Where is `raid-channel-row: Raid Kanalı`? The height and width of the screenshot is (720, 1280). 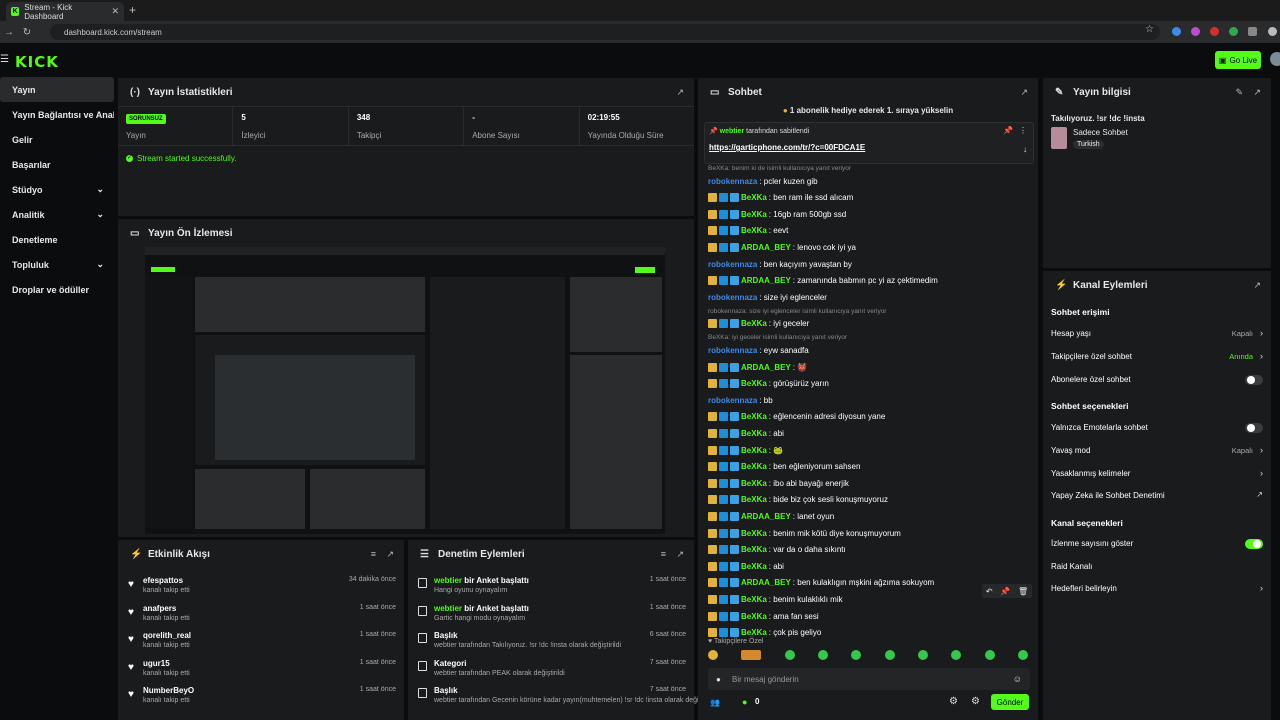
raid-channel-row: Raid Kanalı is located at coordinates (1157, 569).